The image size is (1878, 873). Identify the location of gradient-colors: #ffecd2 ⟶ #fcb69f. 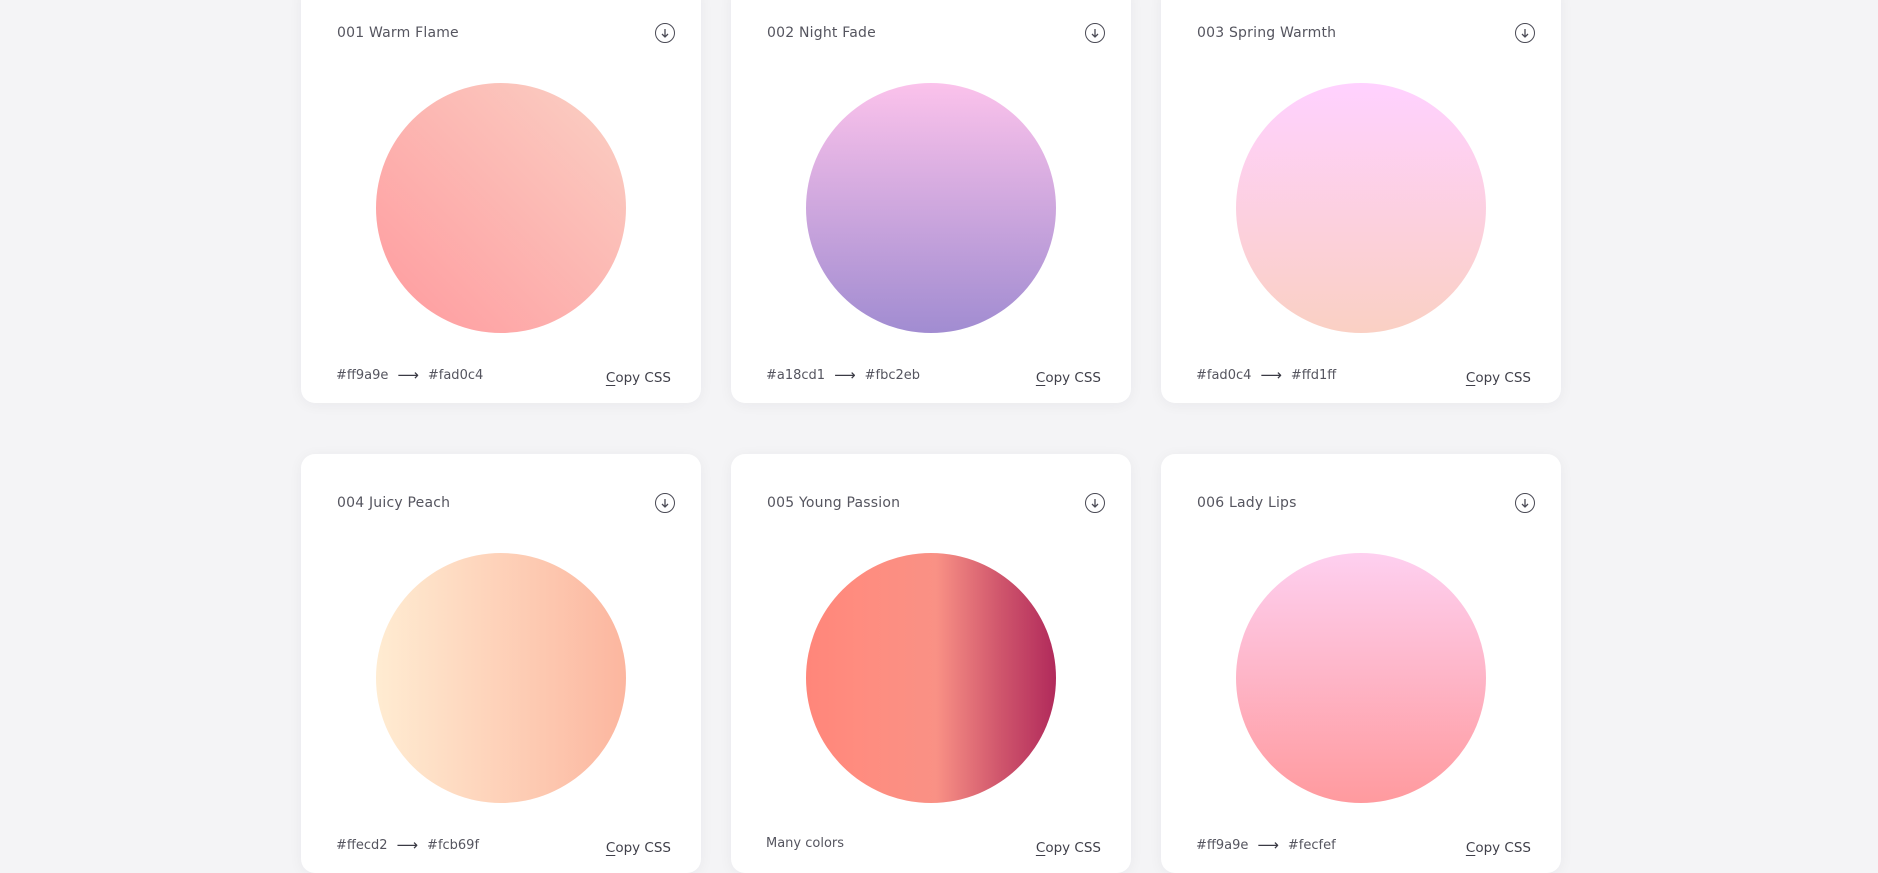
(407, 845).